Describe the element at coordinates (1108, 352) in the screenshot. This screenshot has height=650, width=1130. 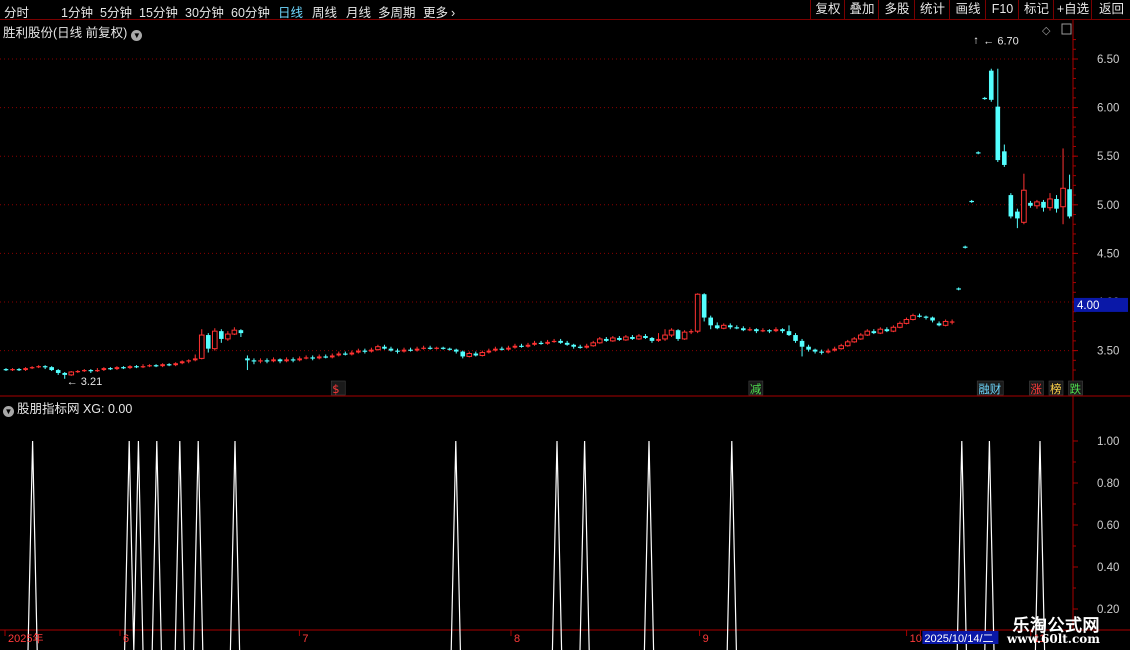
I see `price-tick-label: 3.50` at that location.